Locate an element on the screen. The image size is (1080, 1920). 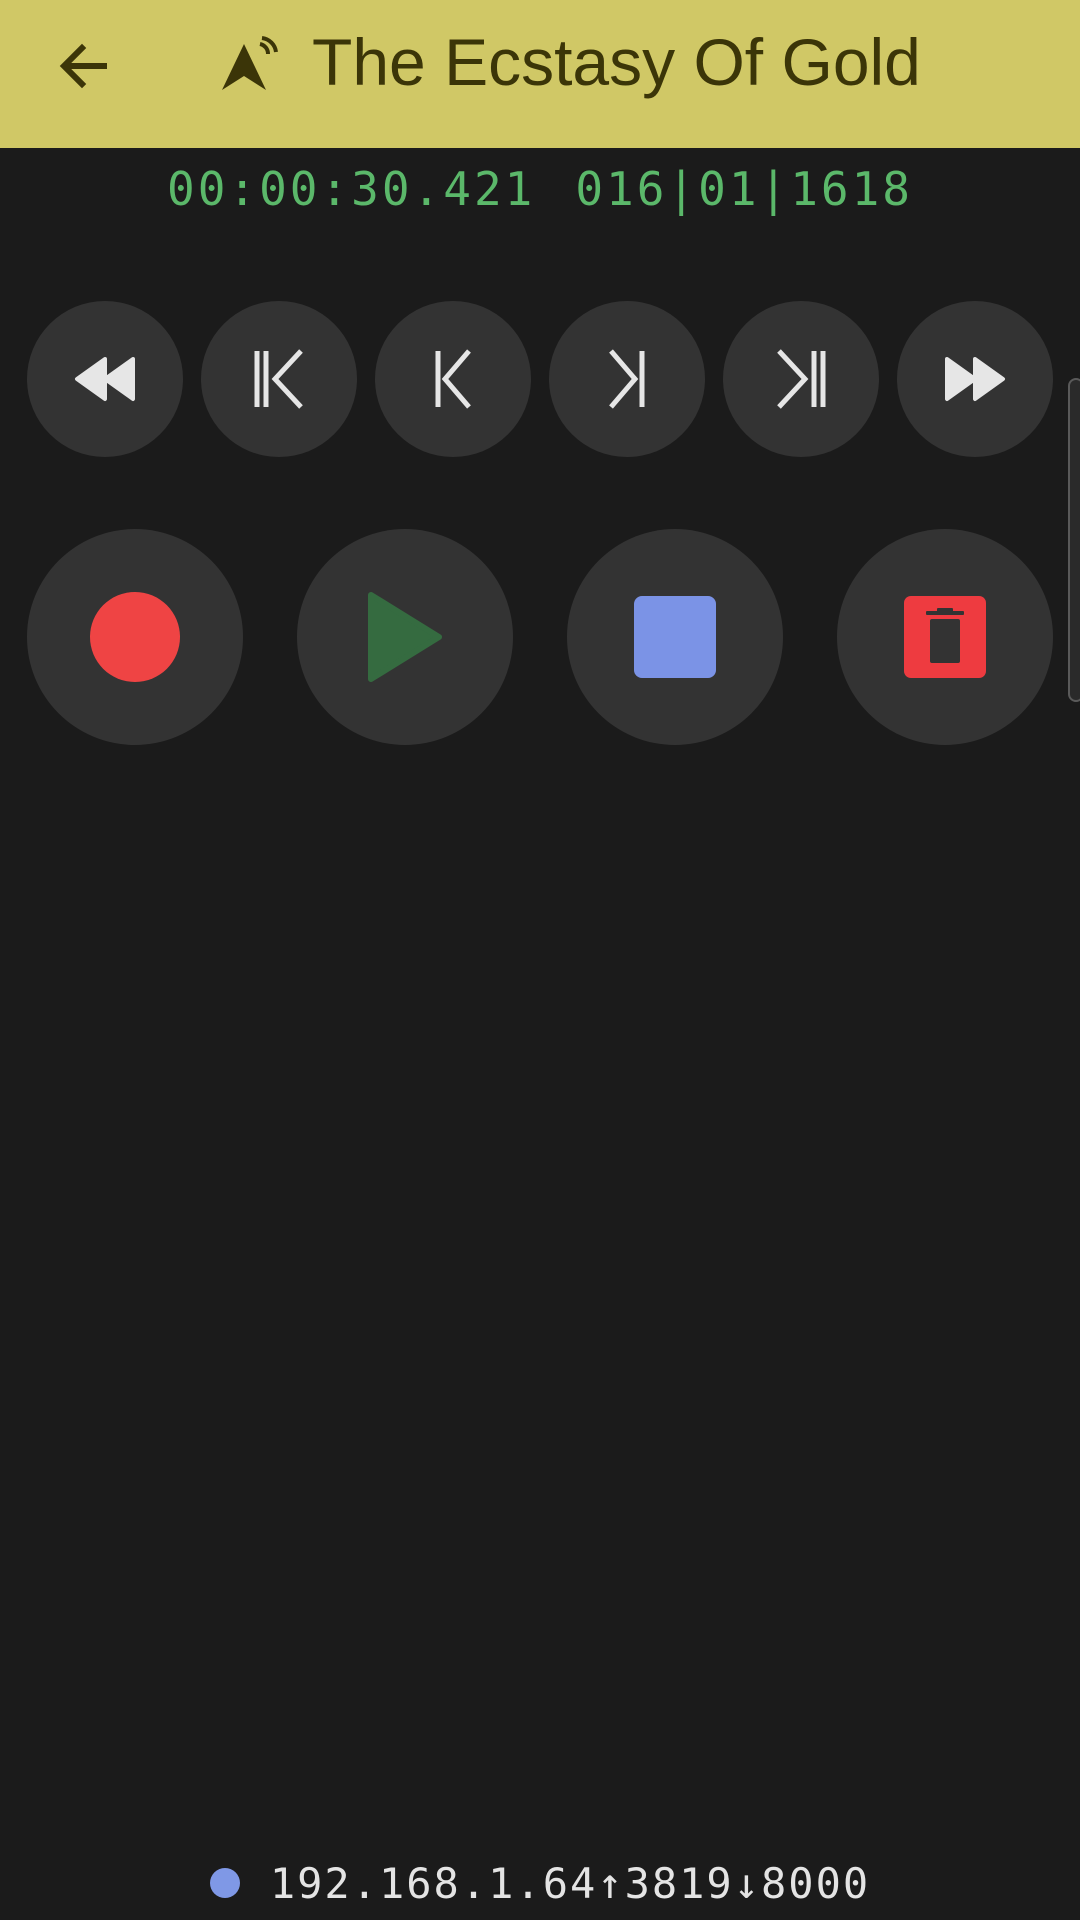
play-button is located at coordinates (405, 637).